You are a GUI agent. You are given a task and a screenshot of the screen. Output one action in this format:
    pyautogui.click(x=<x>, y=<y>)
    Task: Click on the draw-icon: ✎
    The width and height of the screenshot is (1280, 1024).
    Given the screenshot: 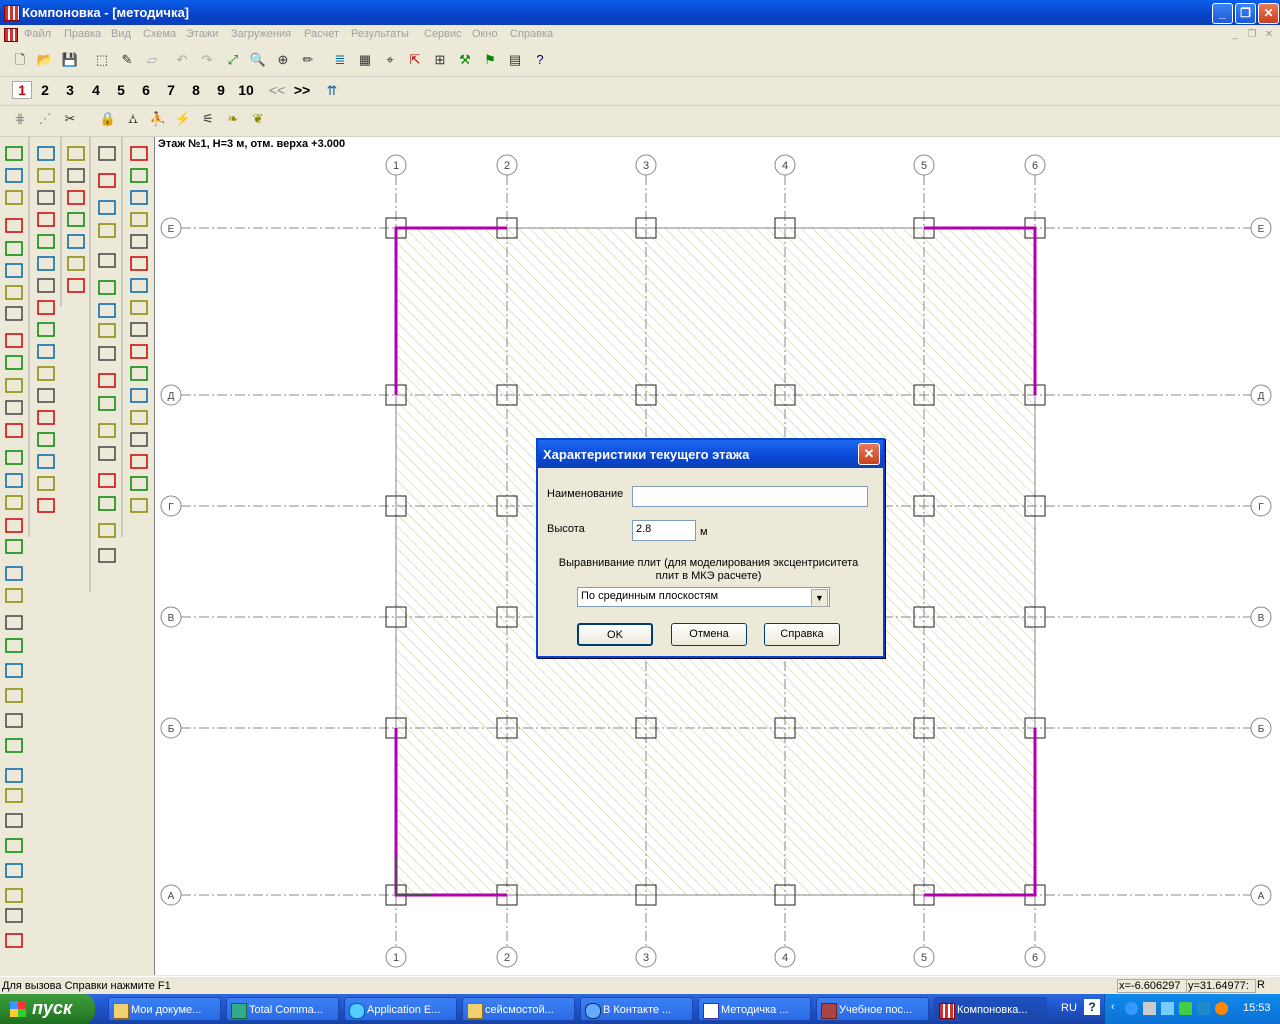 What is the action you would take?
    pyautogui.click(x=127, y=60)
    